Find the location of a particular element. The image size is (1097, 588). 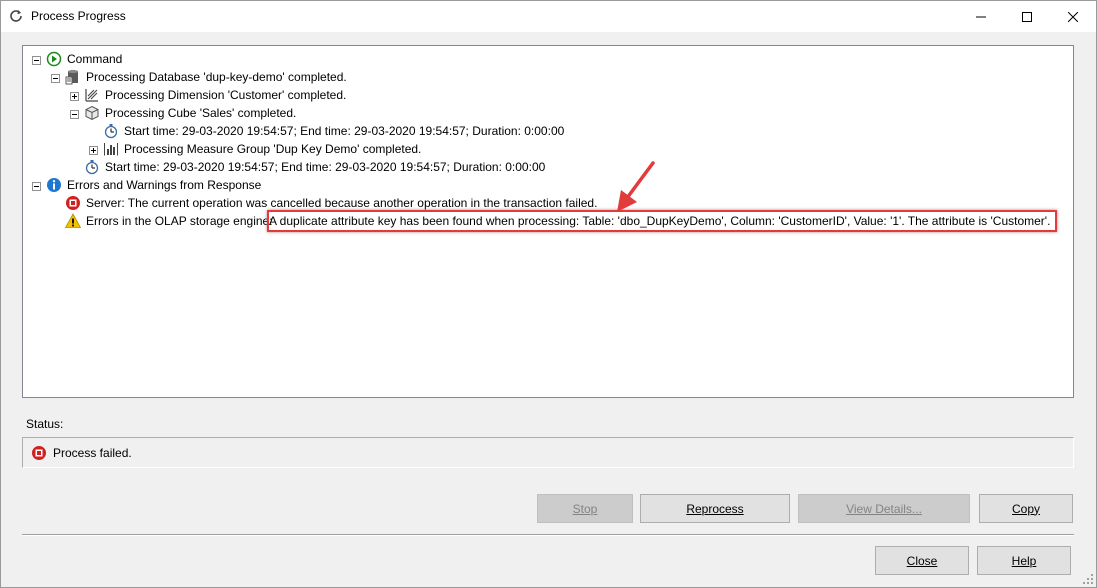

arrow-annotation-icon is located at coordinates (636, 186).